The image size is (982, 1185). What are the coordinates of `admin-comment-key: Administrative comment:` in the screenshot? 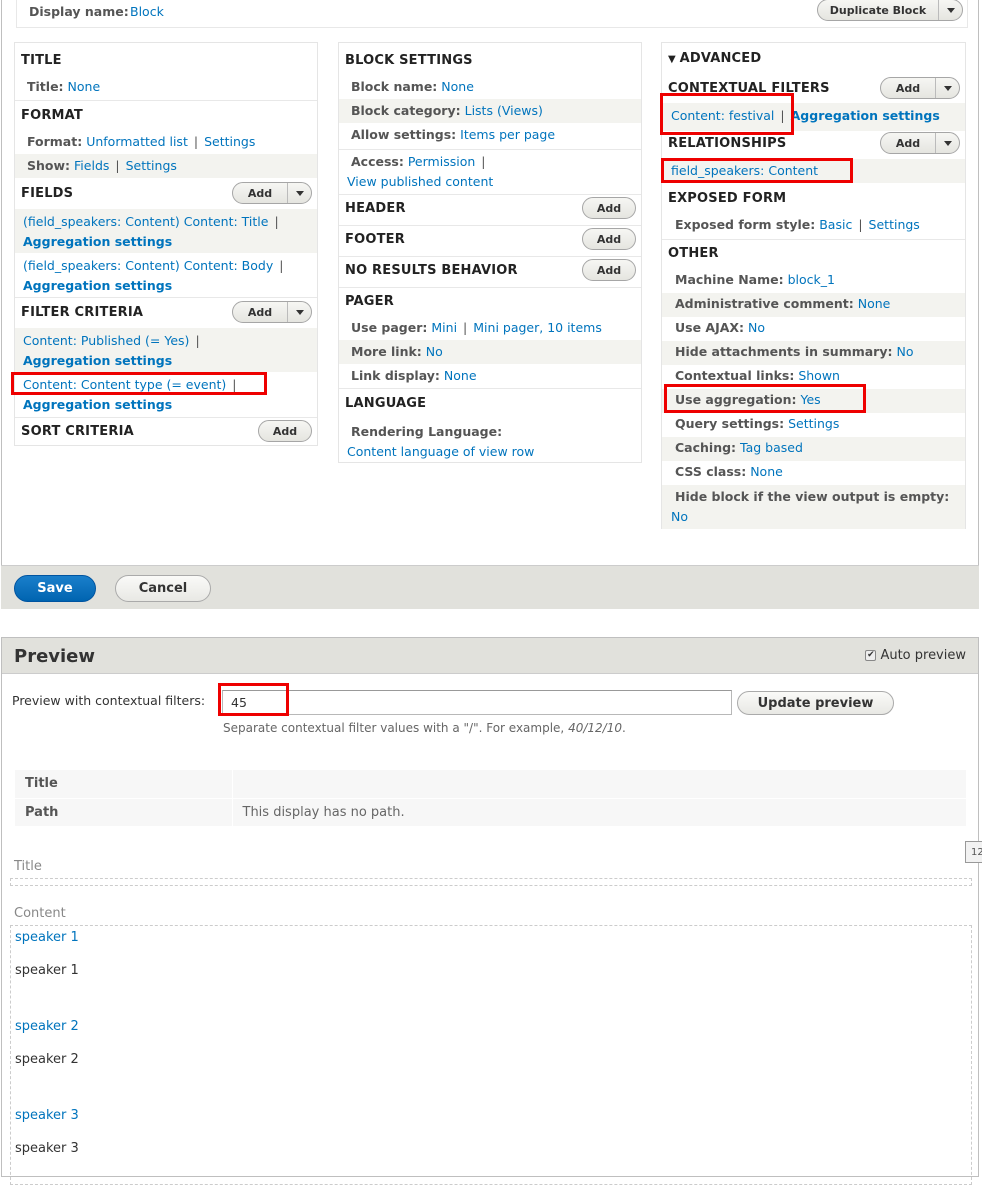 It's located at (764, 303).